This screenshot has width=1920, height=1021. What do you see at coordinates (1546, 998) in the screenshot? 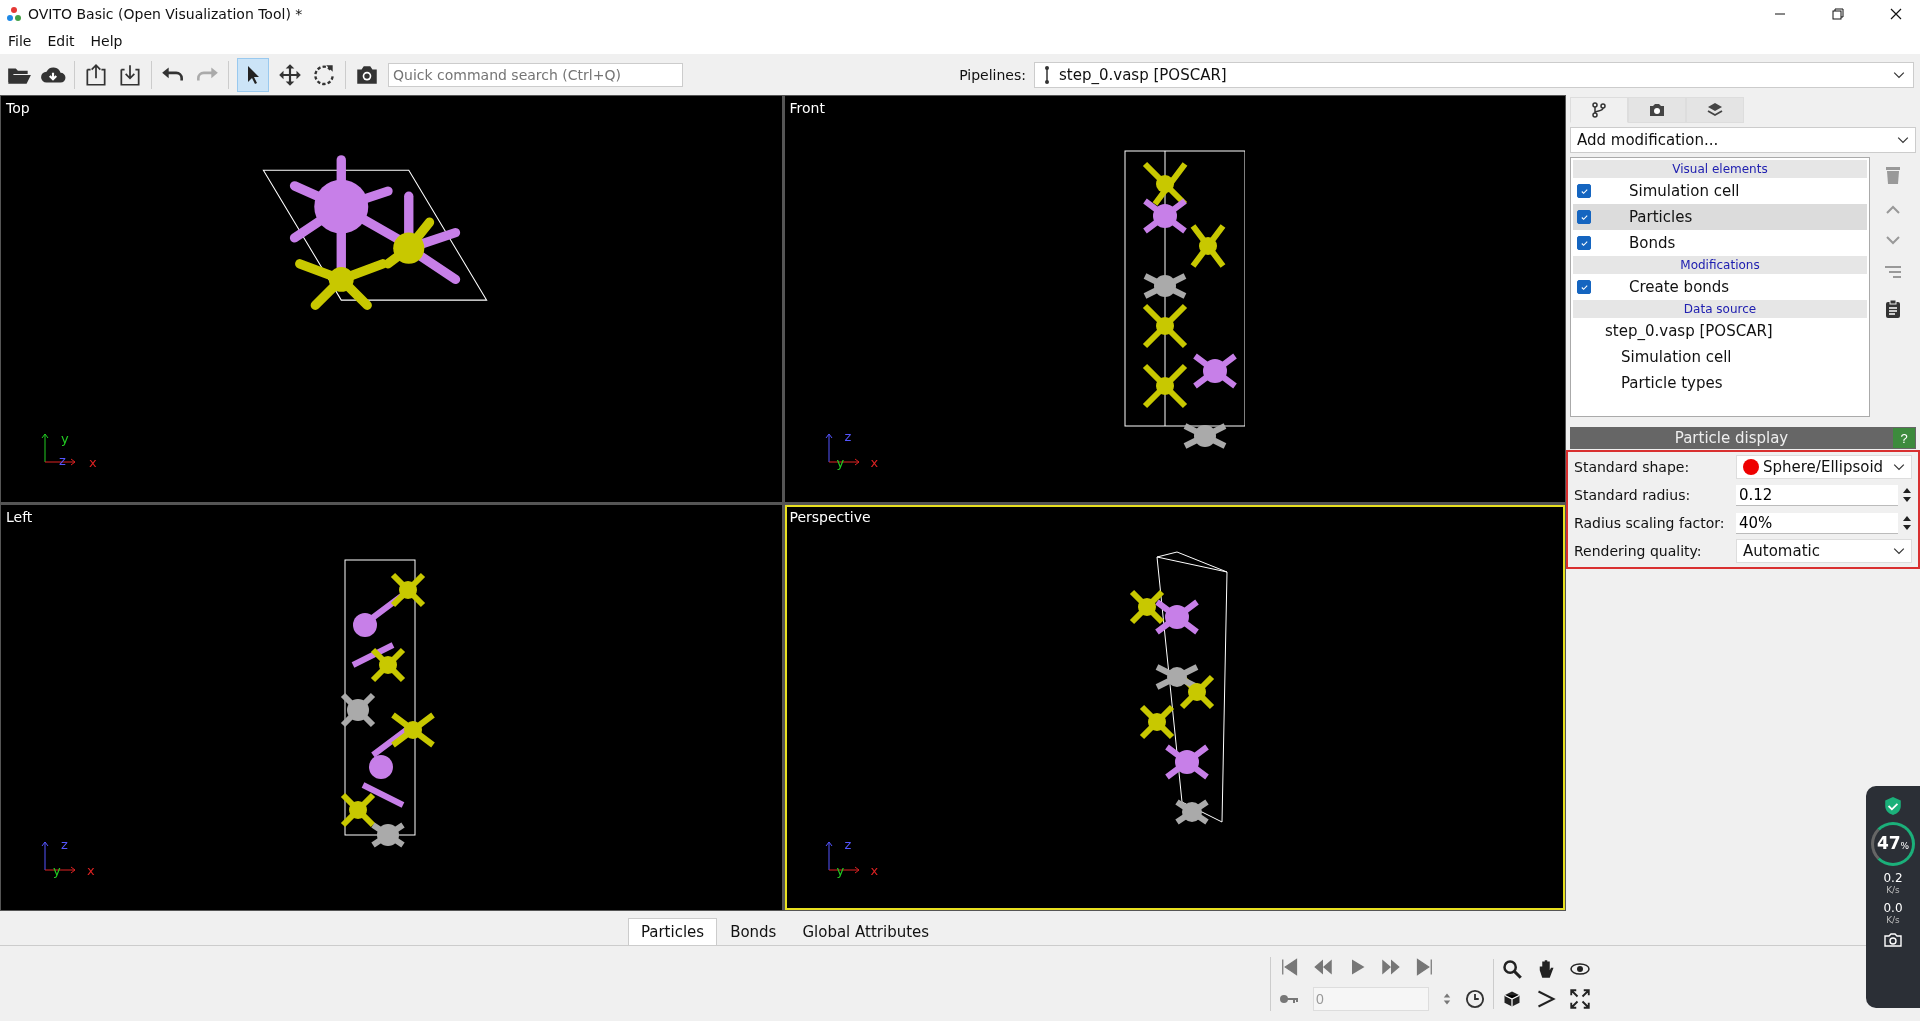
I see `field-of-view-icon` at bounding box center [1546, 998].